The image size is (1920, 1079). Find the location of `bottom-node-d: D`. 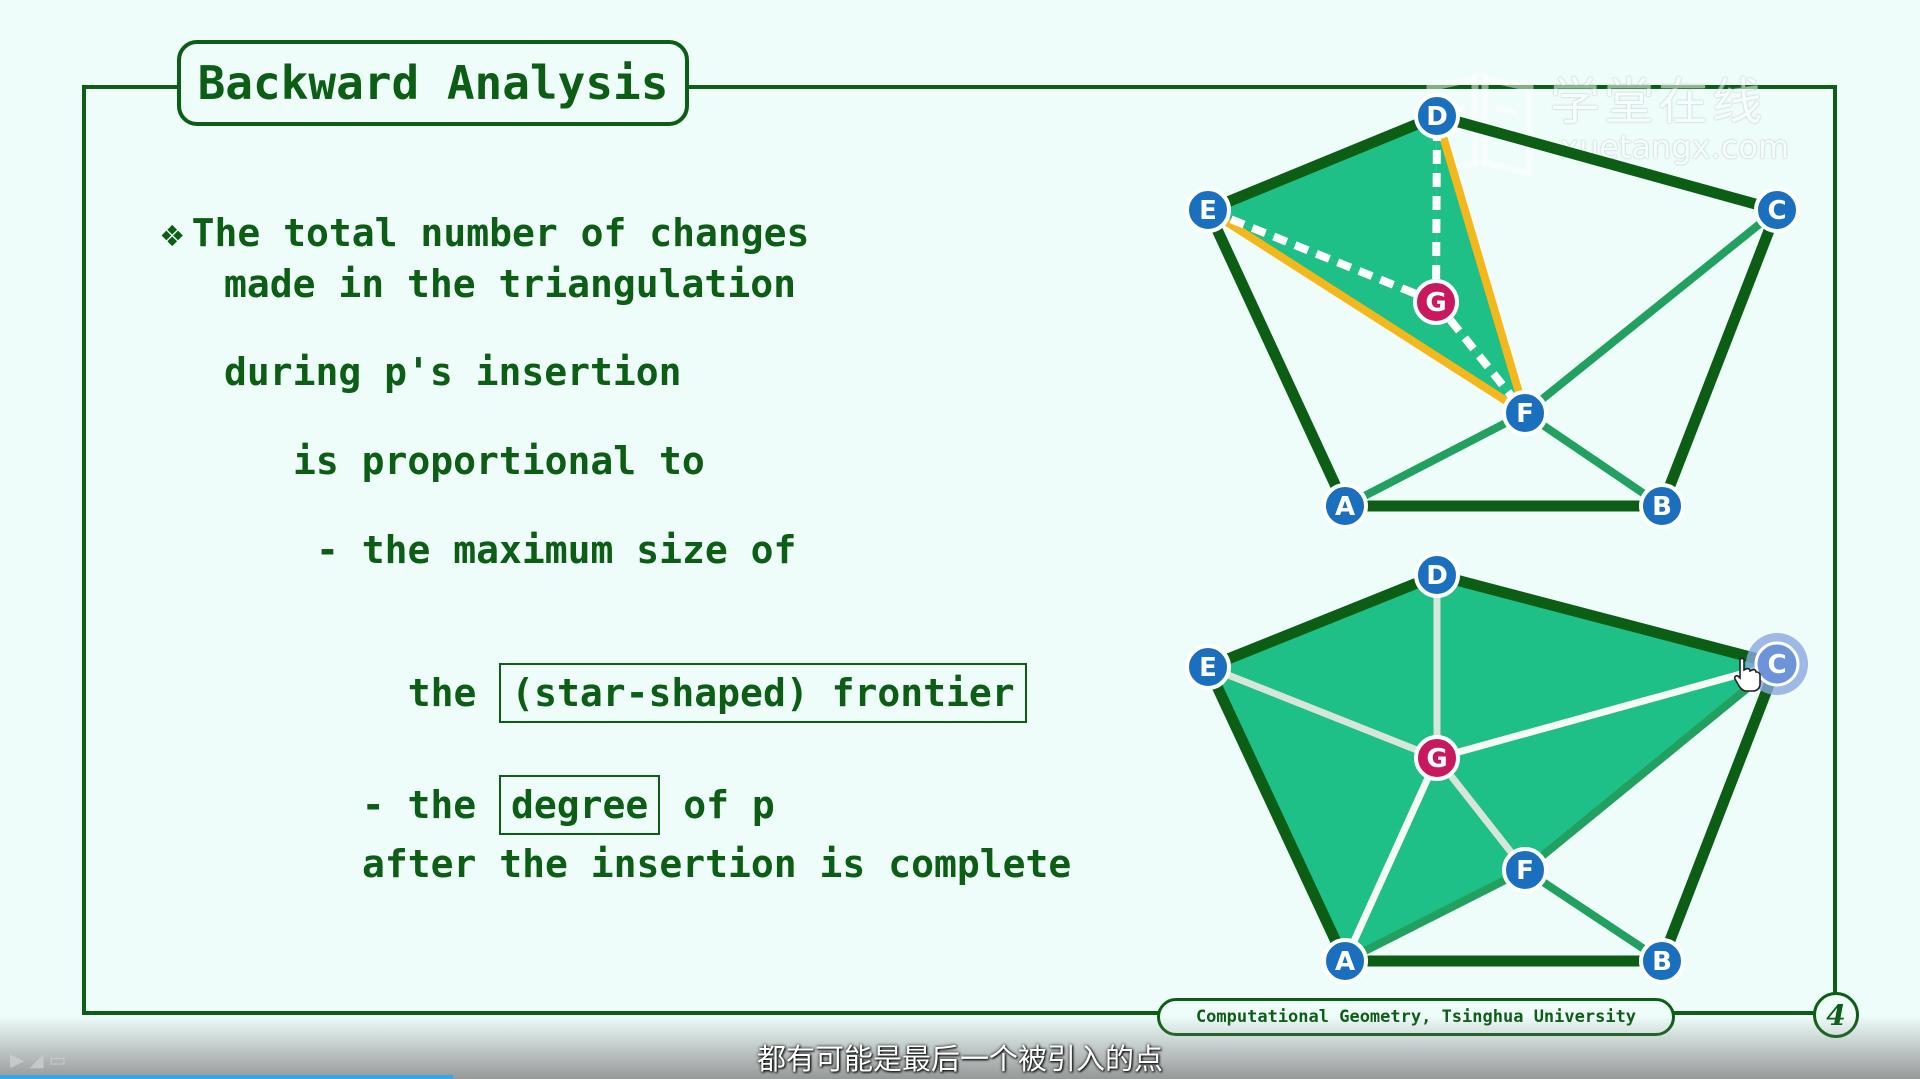

bottom-node-d: D is located at coordinates (1437, 575).